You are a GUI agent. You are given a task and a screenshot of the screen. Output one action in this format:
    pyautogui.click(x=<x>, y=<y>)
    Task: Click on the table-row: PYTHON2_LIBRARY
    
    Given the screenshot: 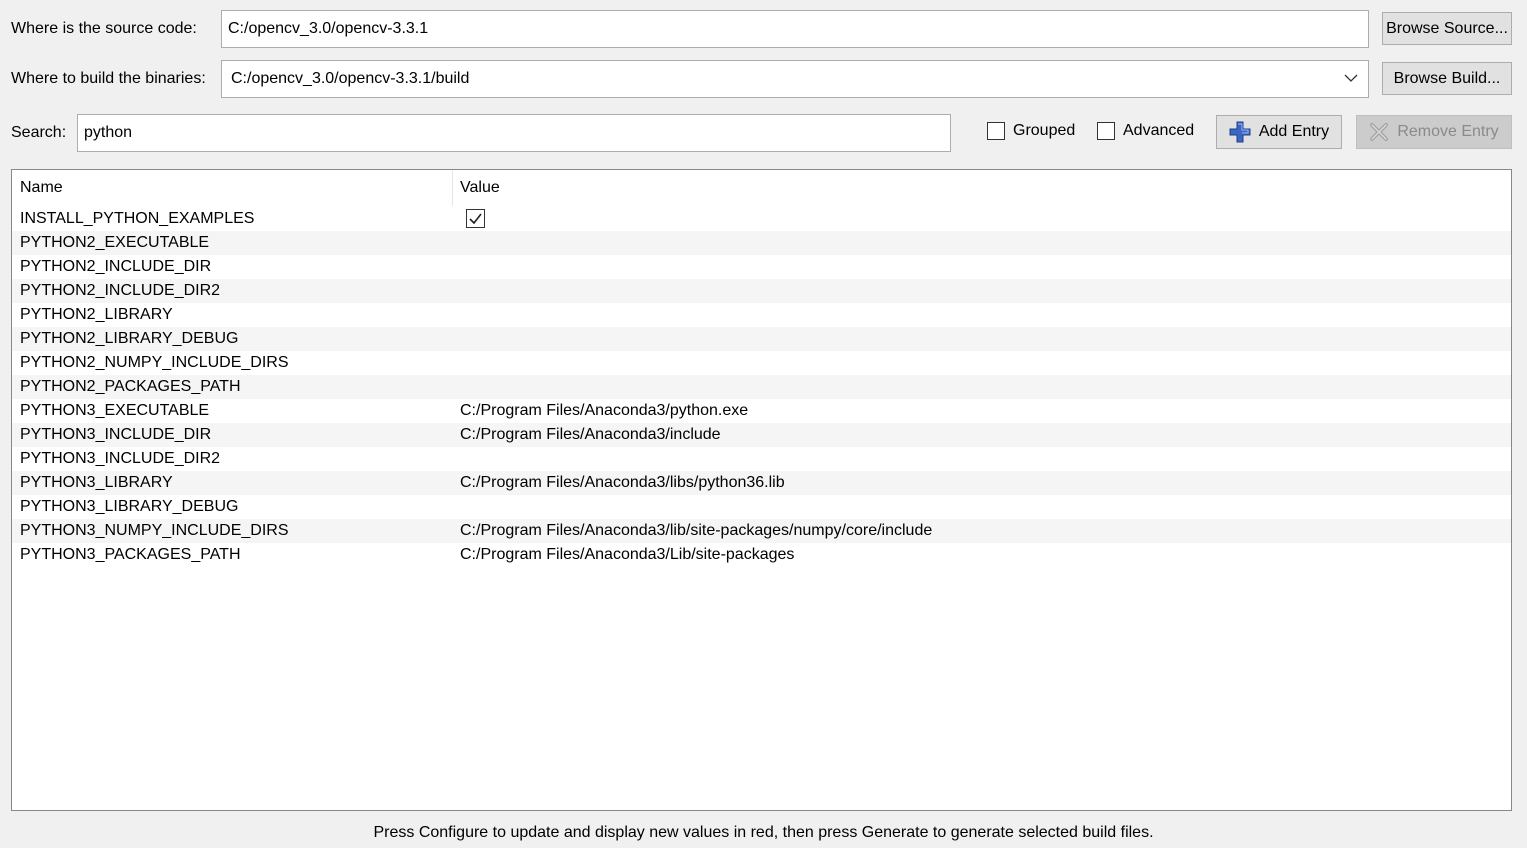 What is the action you would take?
    pyautogui.click(x=761, y=315)
    